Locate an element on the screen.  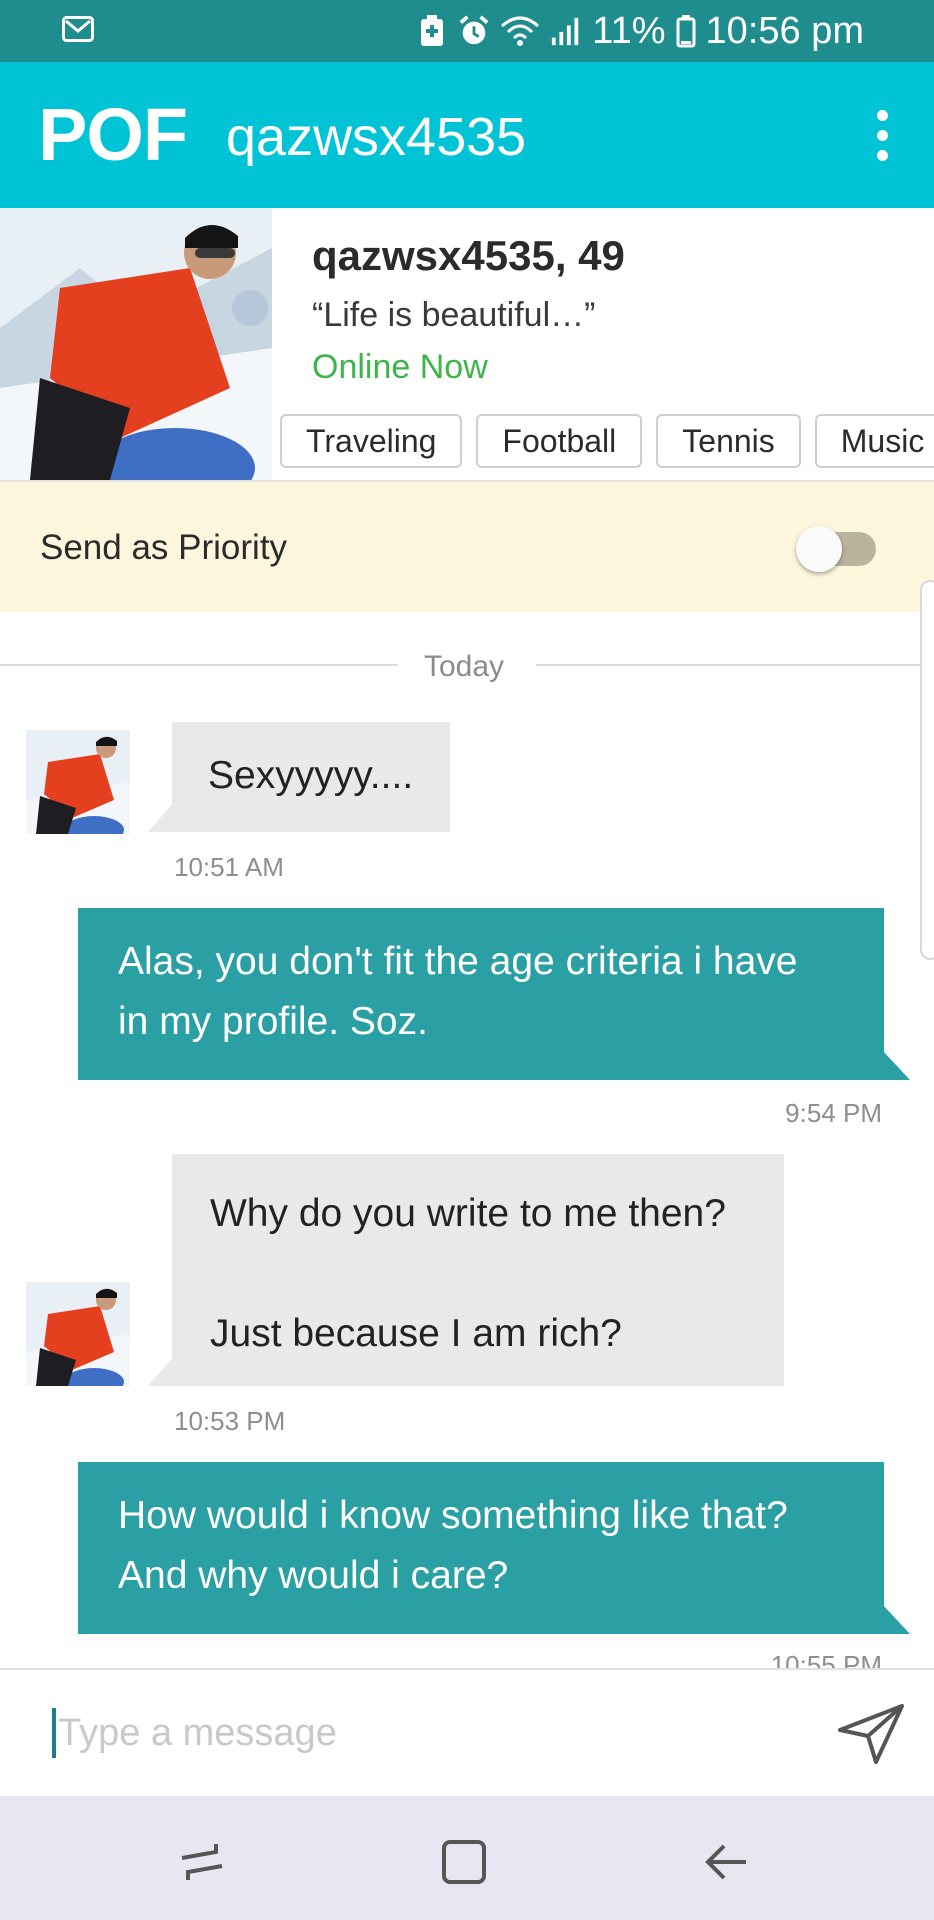
message-line: Just because I am rich? is located at coordinates (416, 1333).